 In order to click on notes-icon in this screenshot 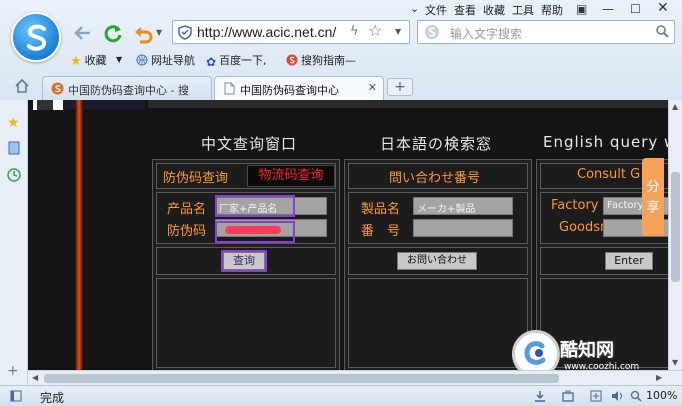, I will do `click(14, 148)`.